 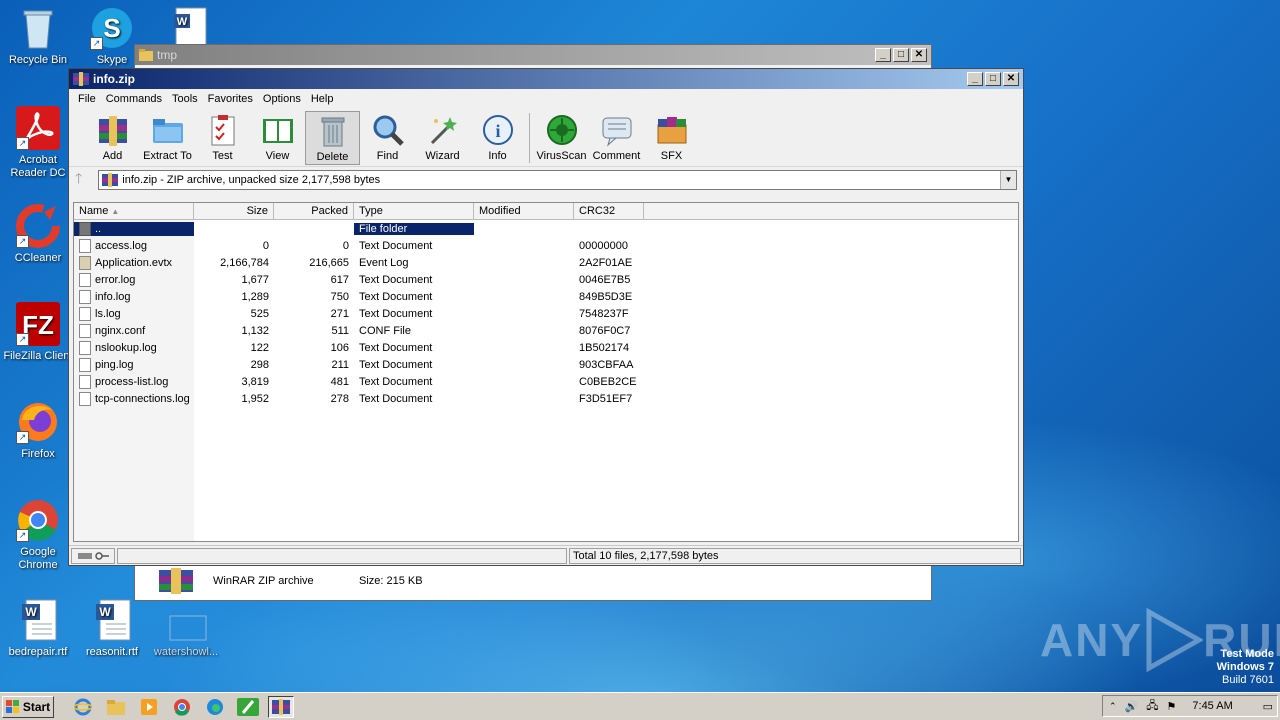 I want to click on start-button: Start, so click(x=28, y=706).